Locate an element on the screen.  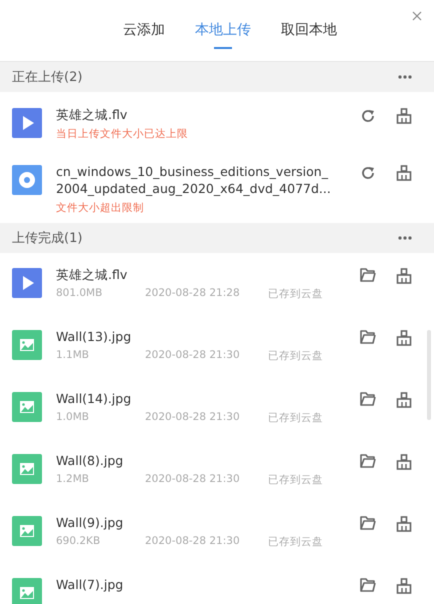
error-message: 文件大小超出限制 is located at coordinates (100, 208).